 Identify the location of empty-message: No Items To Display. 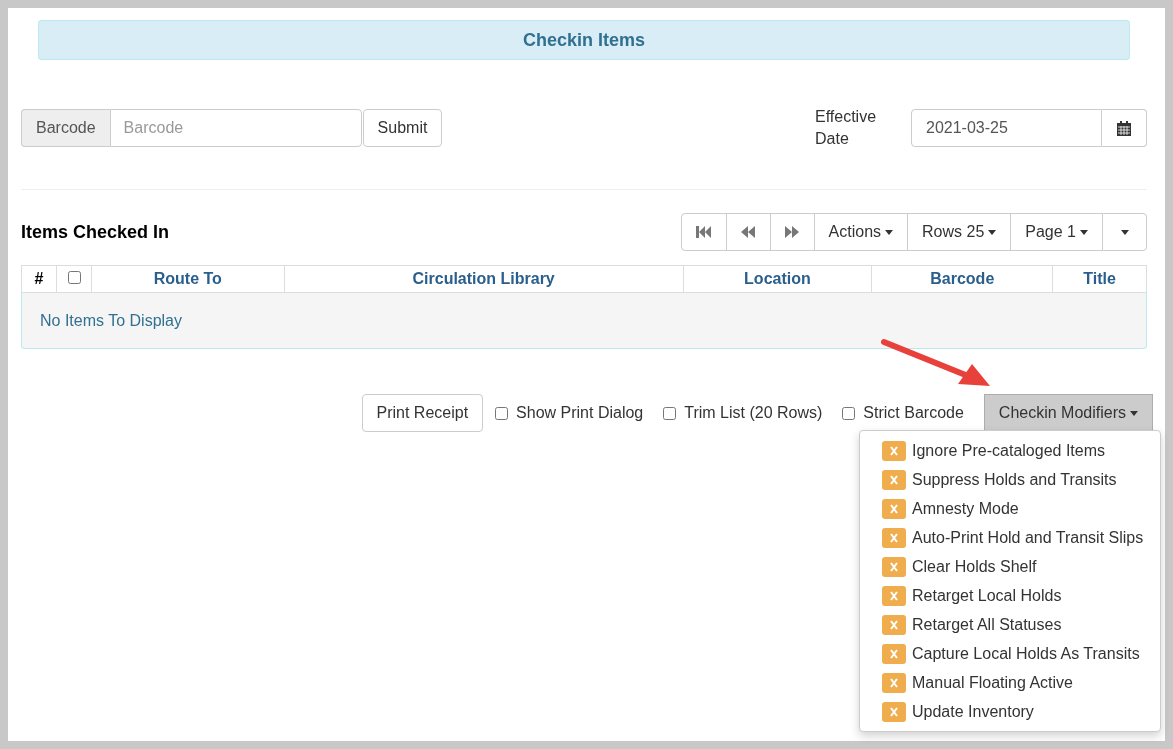
(584, 321).